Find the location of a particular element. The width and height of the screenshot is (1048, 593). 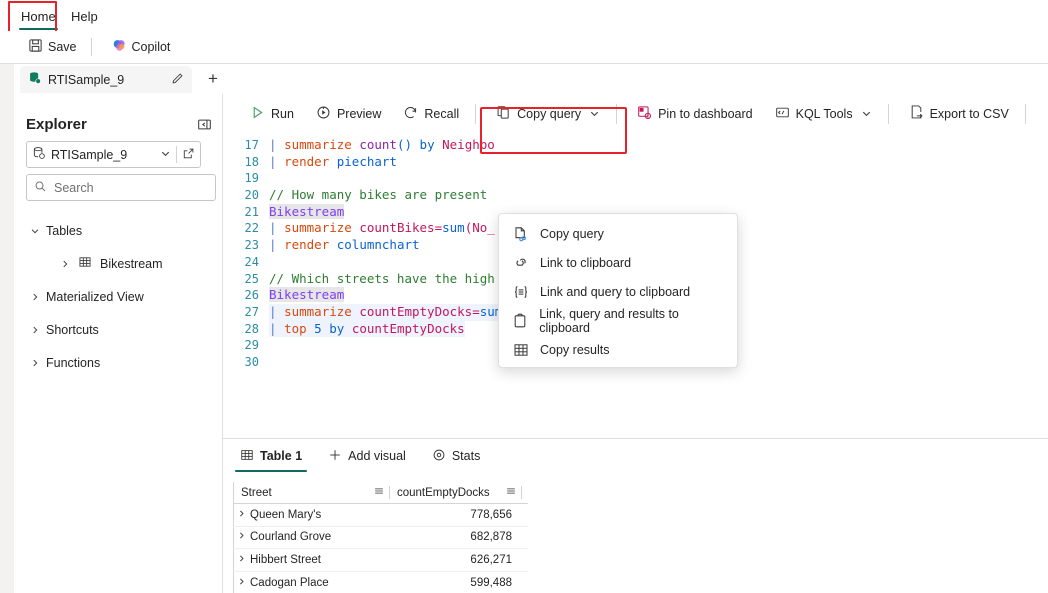

add-tab-button: + is located at coordinates (213, 79).